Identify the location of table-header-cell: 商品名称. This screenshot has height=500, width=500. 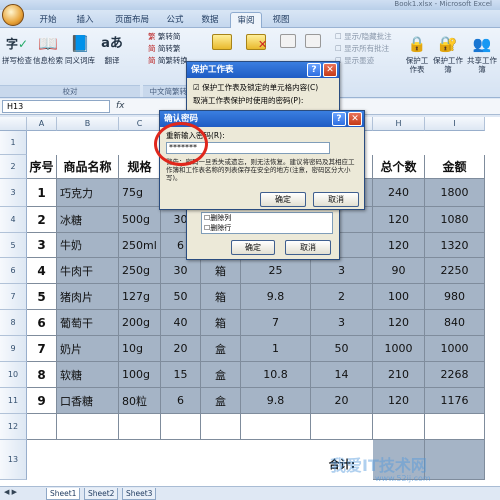
(88, 167).